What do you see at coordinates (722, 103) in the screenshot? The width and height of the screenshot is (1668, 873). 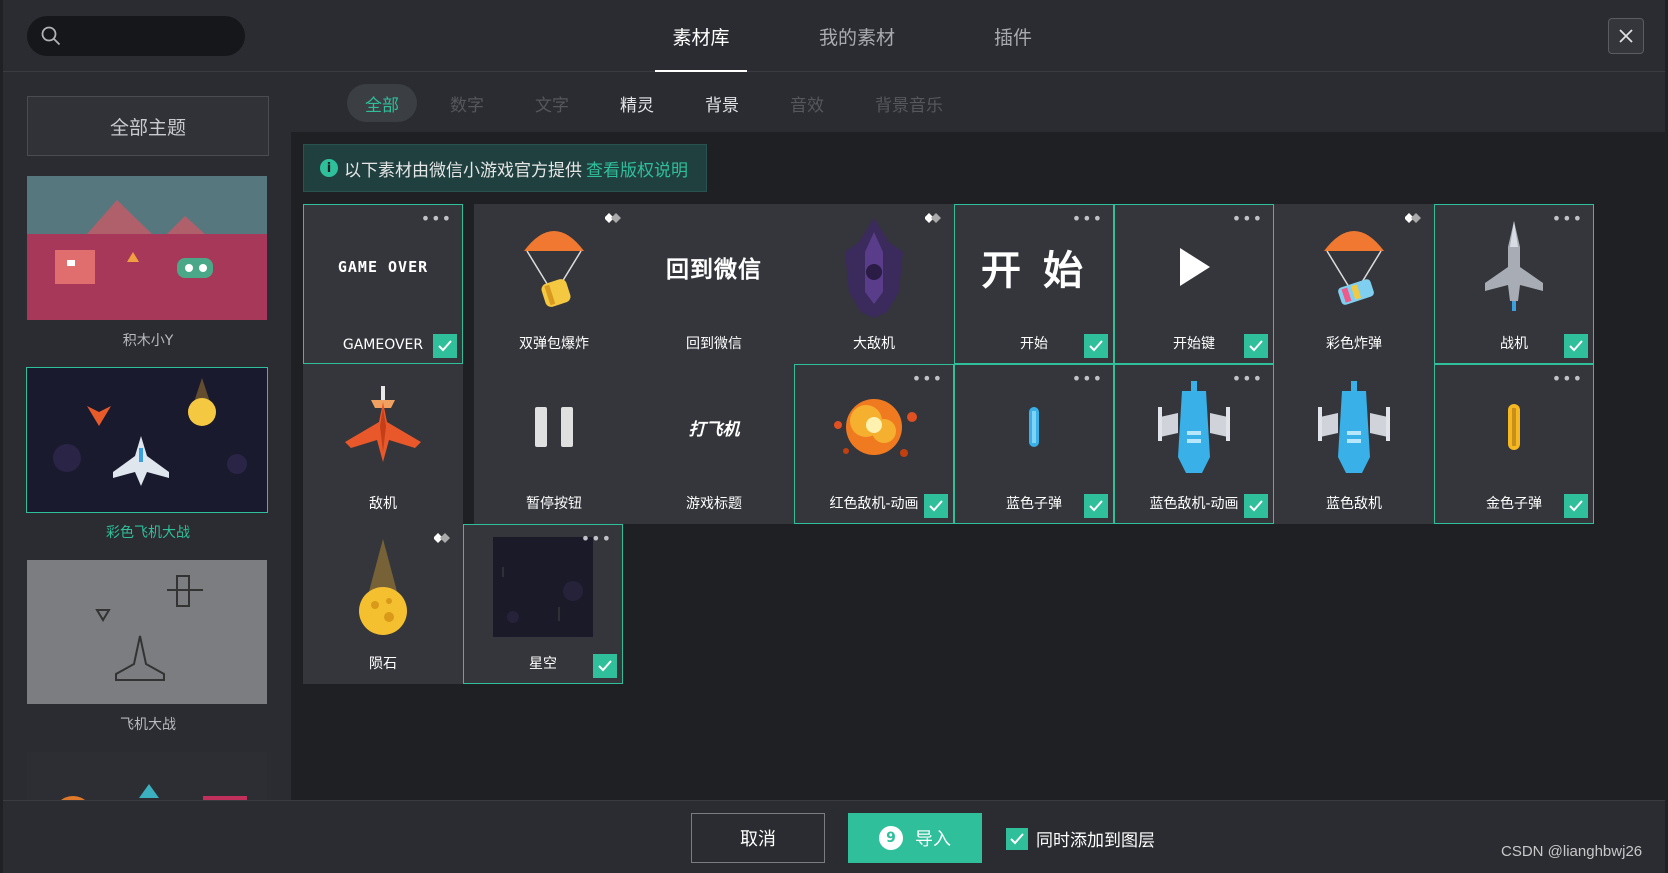 I see `filter-backgrounds: 背景` at bounding box center [722, 103].